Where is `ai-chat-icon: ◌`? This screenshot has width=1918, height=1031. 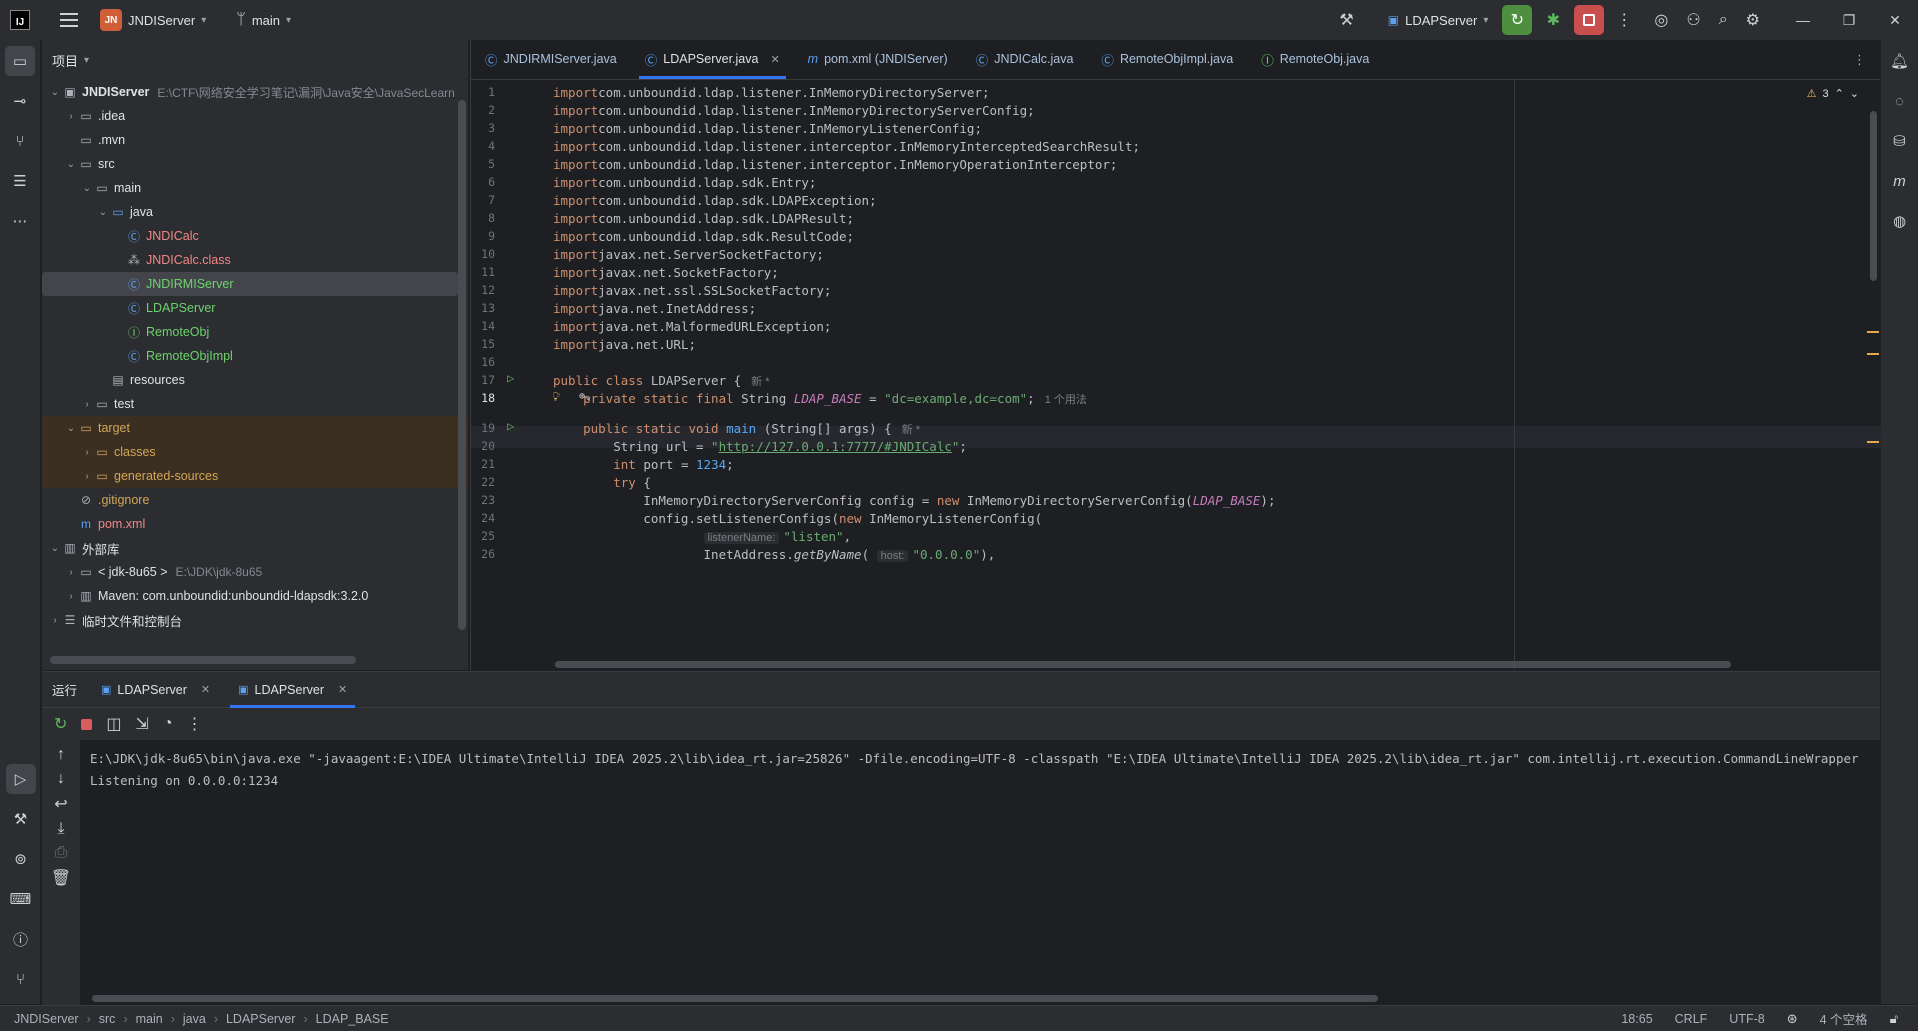 ai-chat-icon: ◌ is located at coordinates (1900, 101).